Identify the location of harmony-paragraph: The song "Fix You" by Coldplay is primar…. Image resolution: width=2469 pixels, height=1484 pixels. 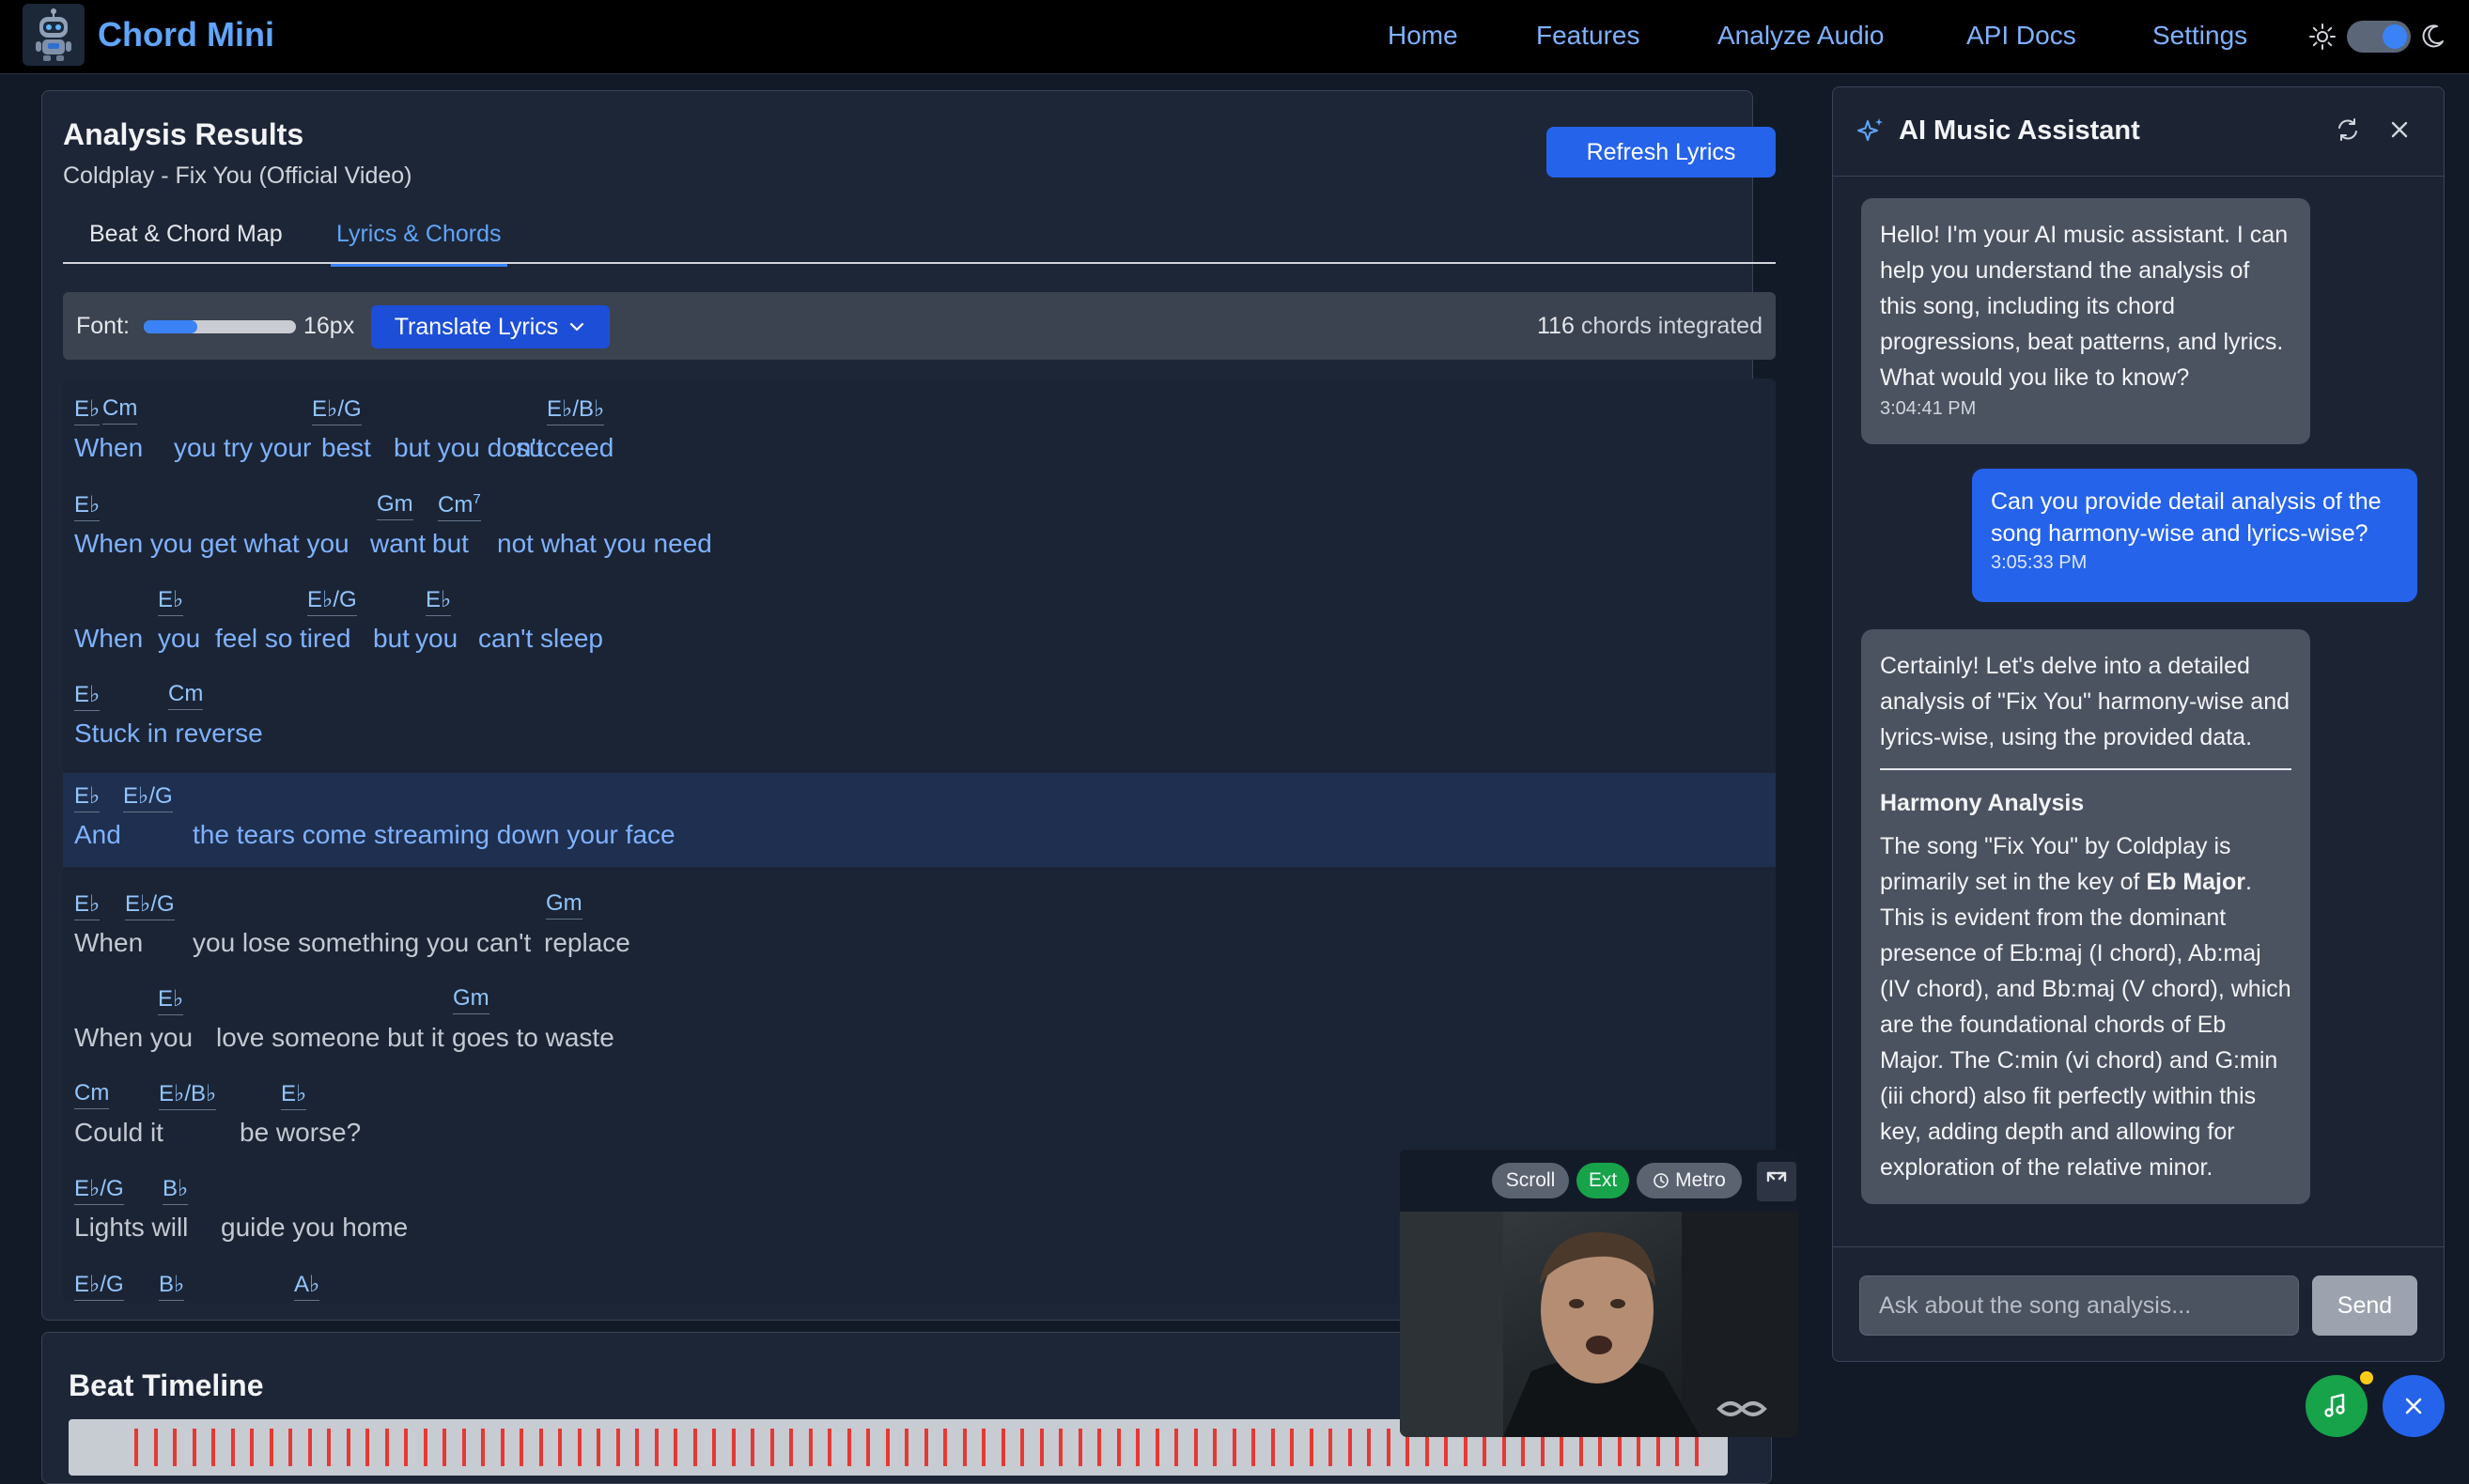
(2085, 1007).